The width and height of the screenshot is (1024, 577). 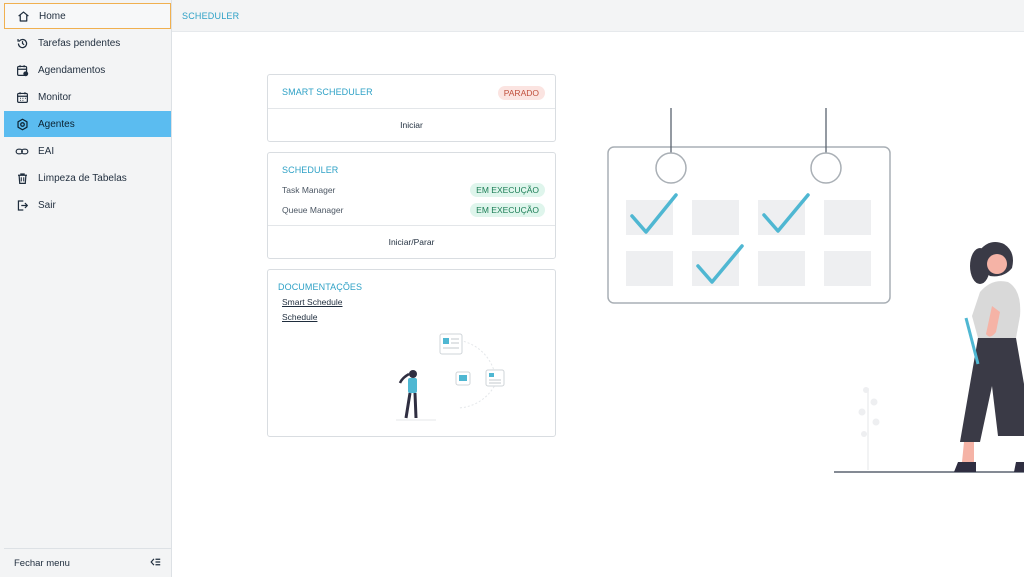 What do you see at coordinates (299, 317) in the screenshot?
I see `schedule-link: Schedule` at bounding box center [299, 317].